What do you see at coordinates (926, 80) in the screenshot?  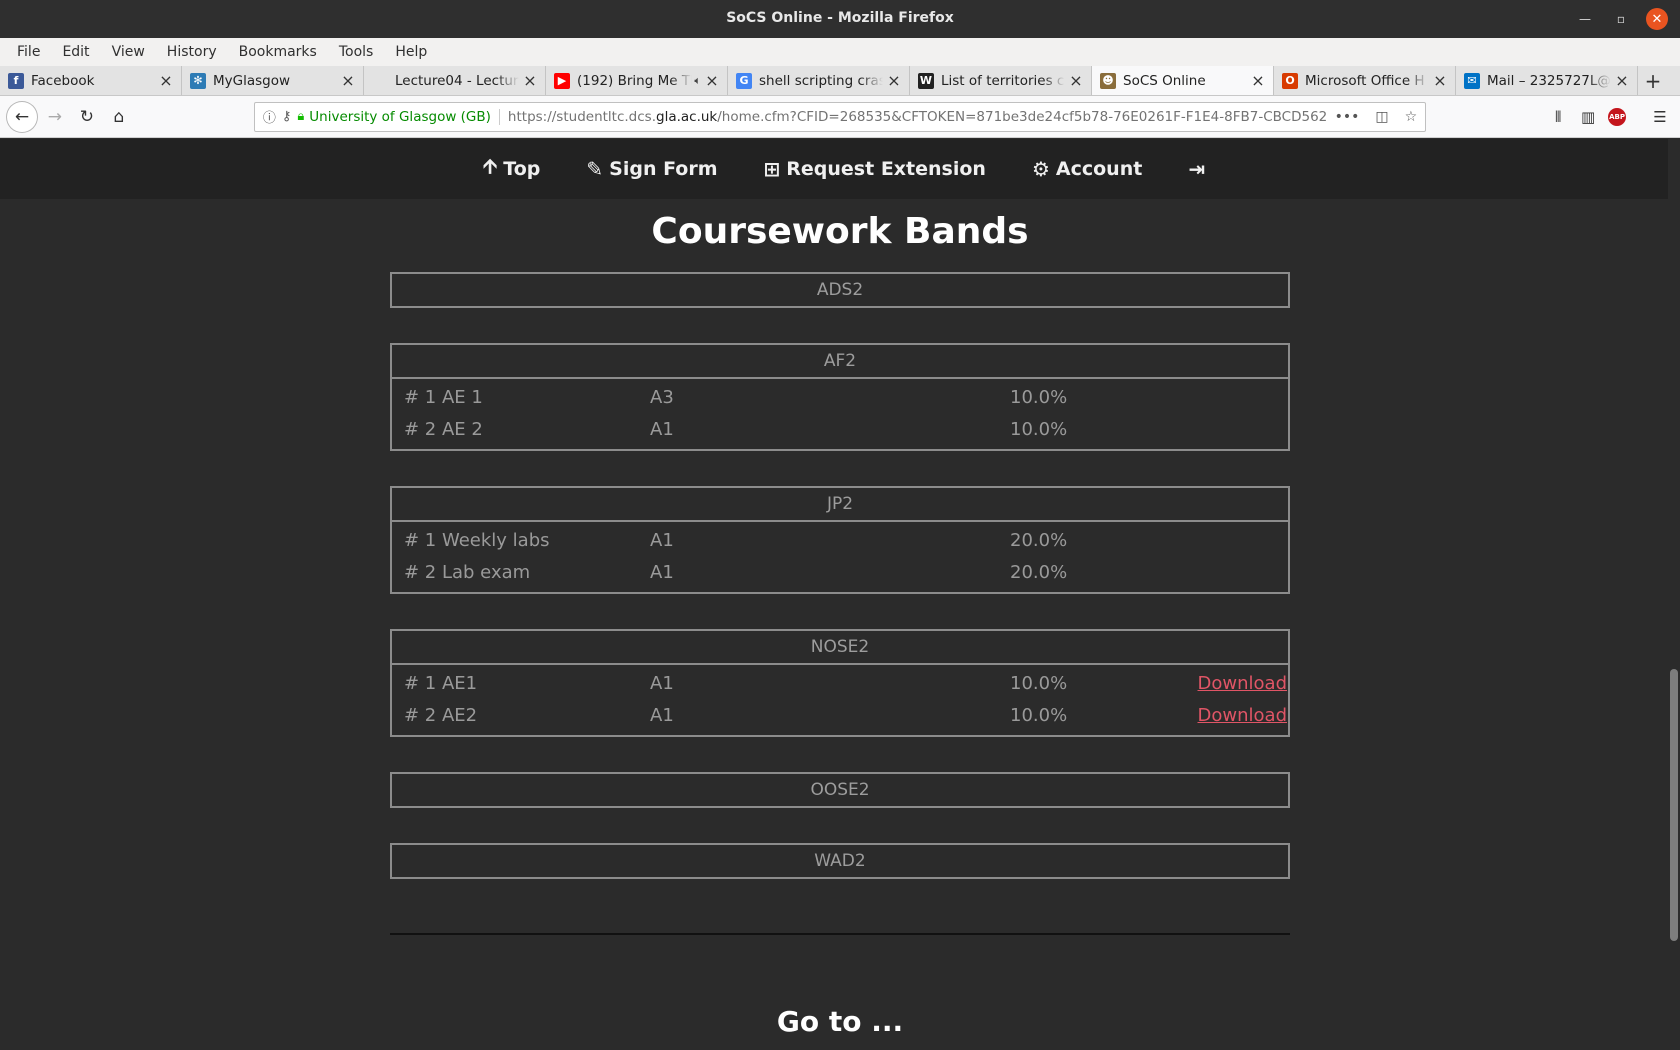 I see `tab-favicon-icon: W` at bounding box center [926, 80].